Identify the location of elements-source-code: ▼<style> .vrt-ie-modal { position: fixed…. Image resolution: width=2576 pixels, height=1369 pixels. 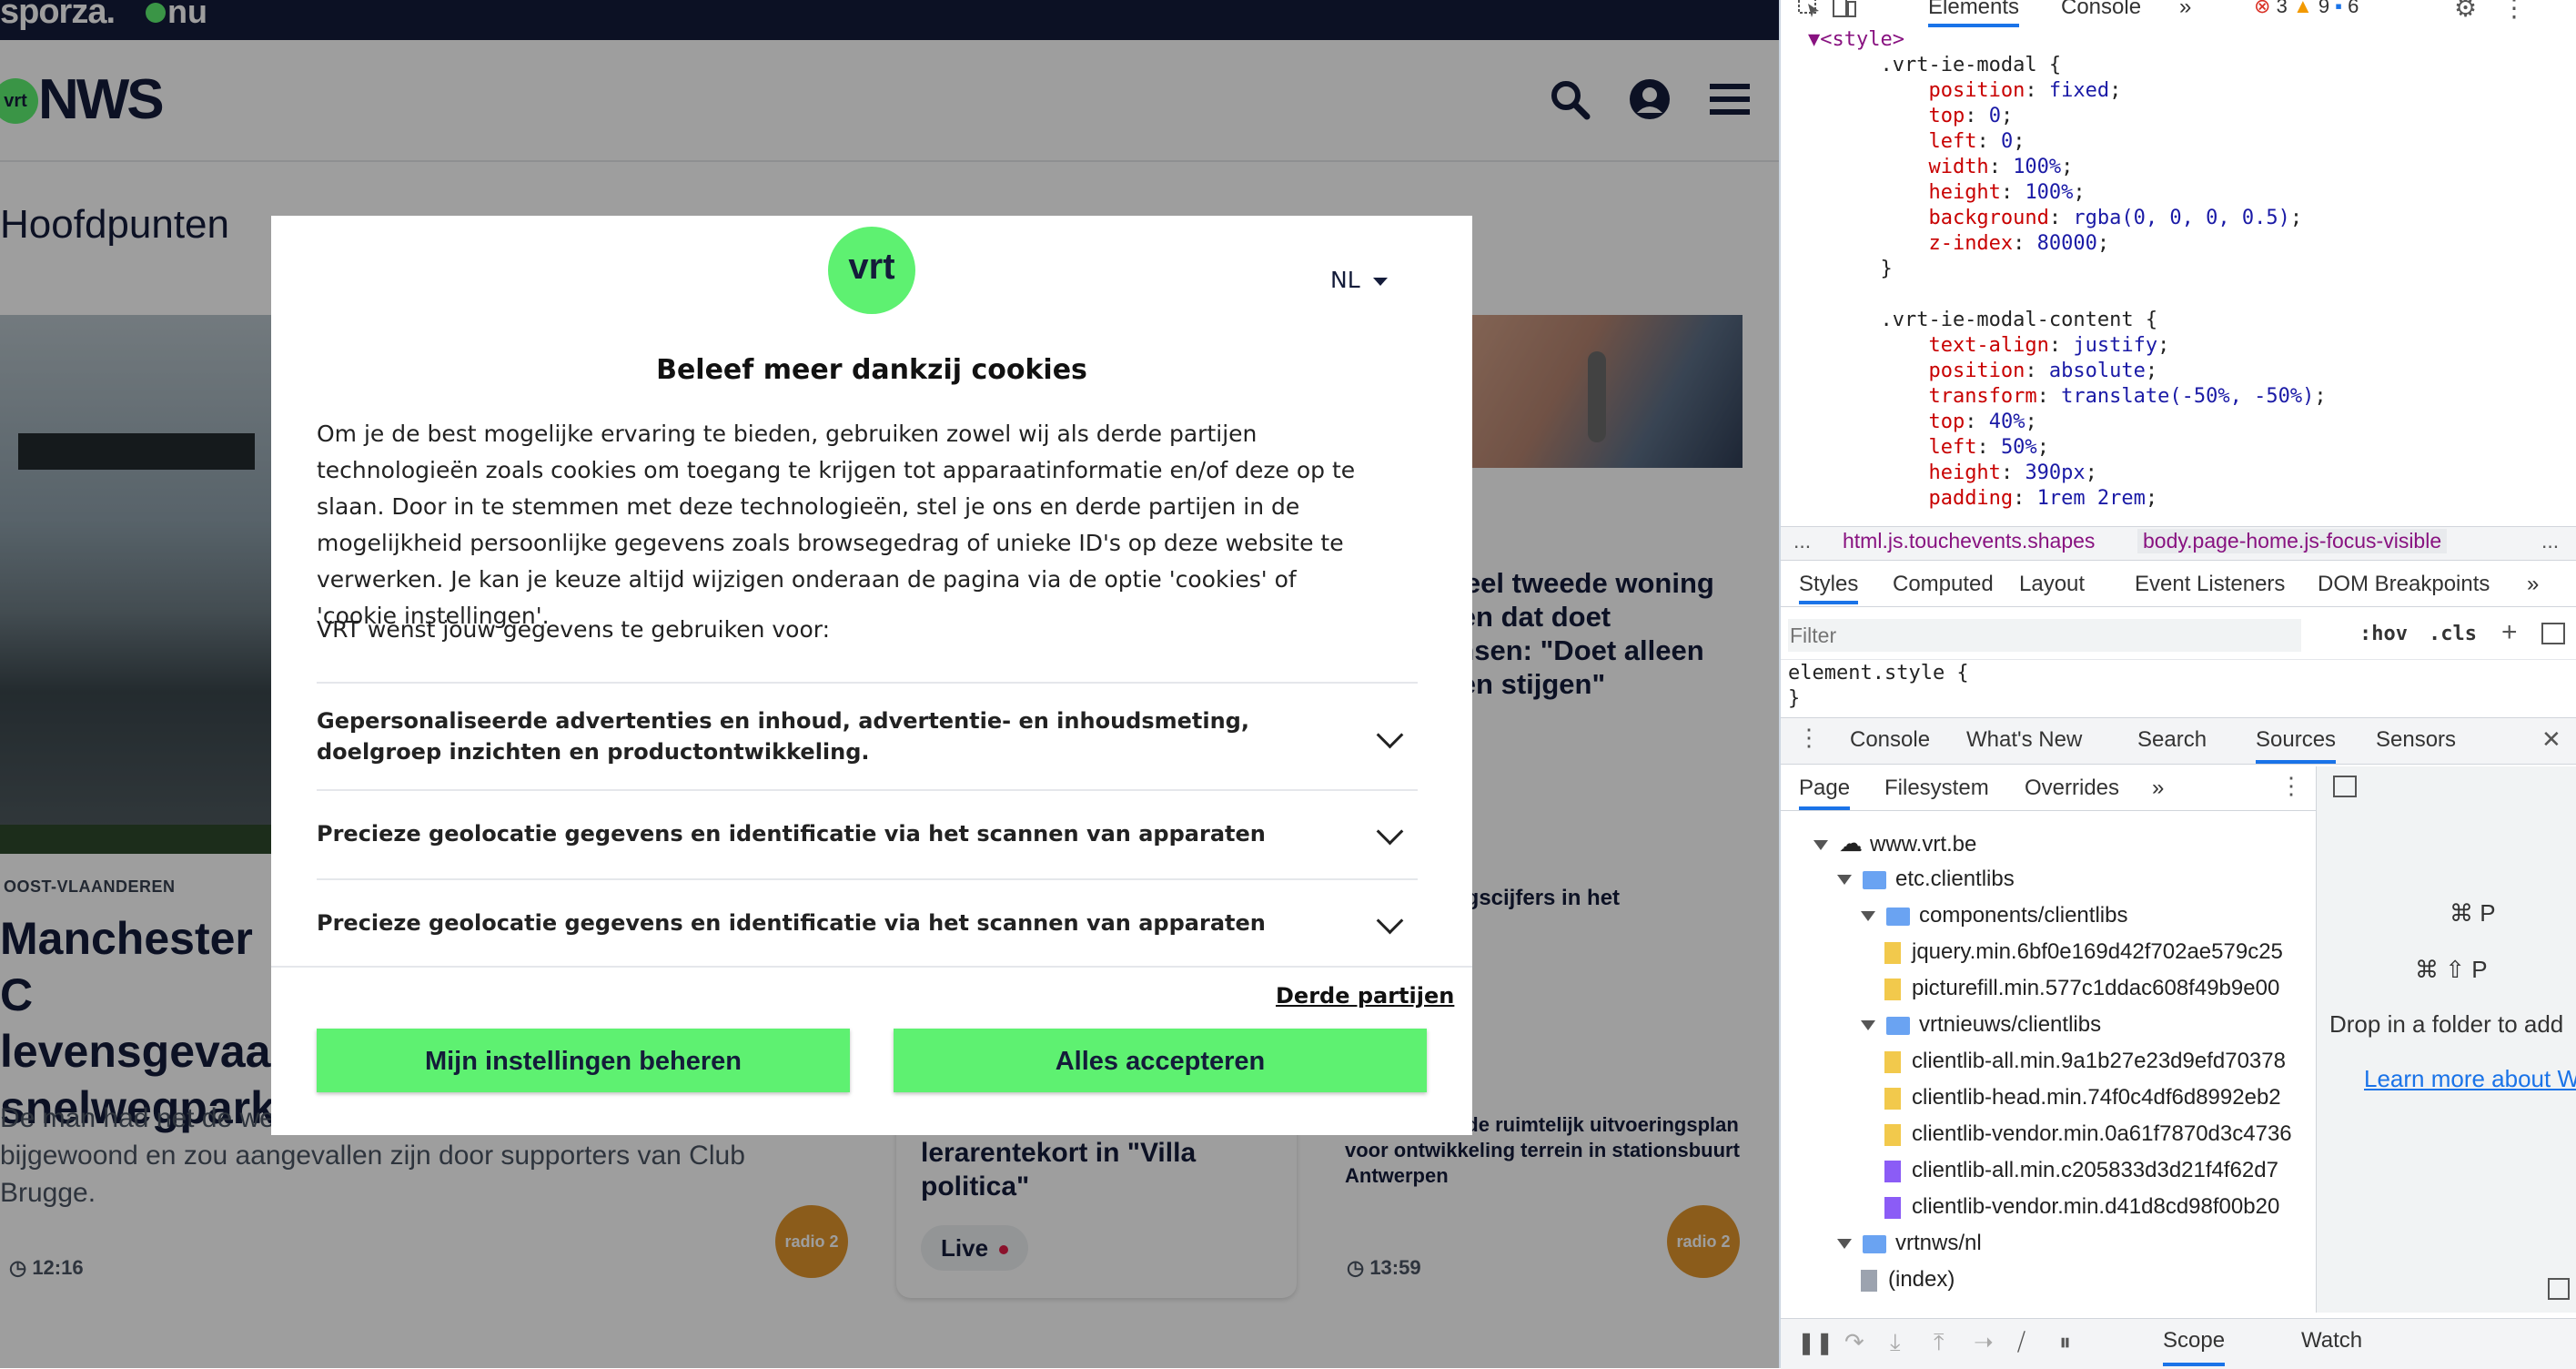
(2067, 269).